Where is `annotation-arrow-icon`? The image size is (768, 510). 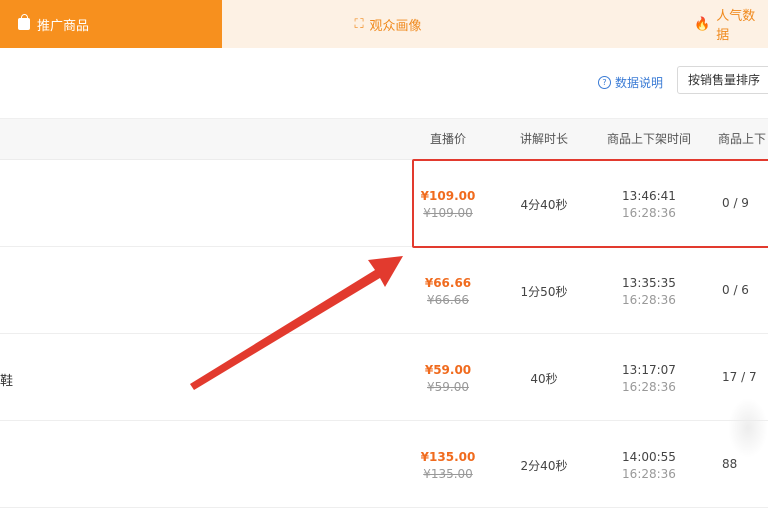 annotation-arrow-icon is located at coordinates (296, 323).